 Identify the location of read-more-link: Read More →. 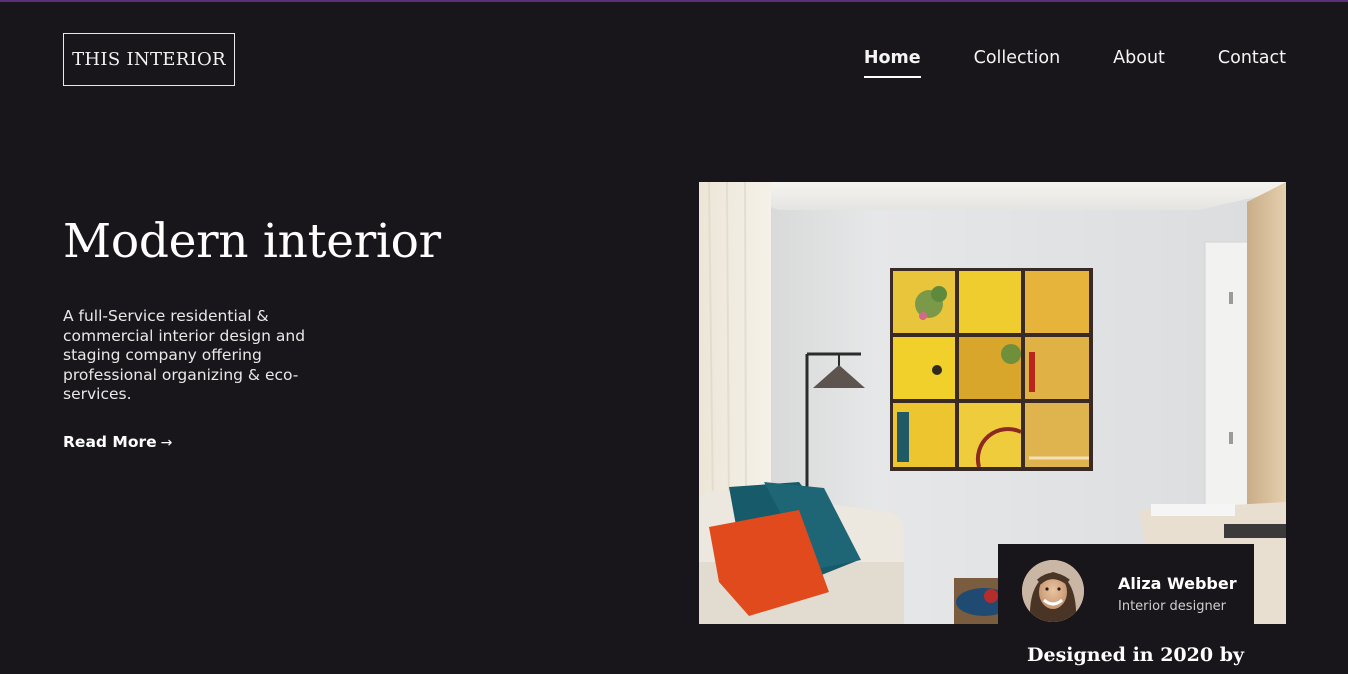
(117, 442).